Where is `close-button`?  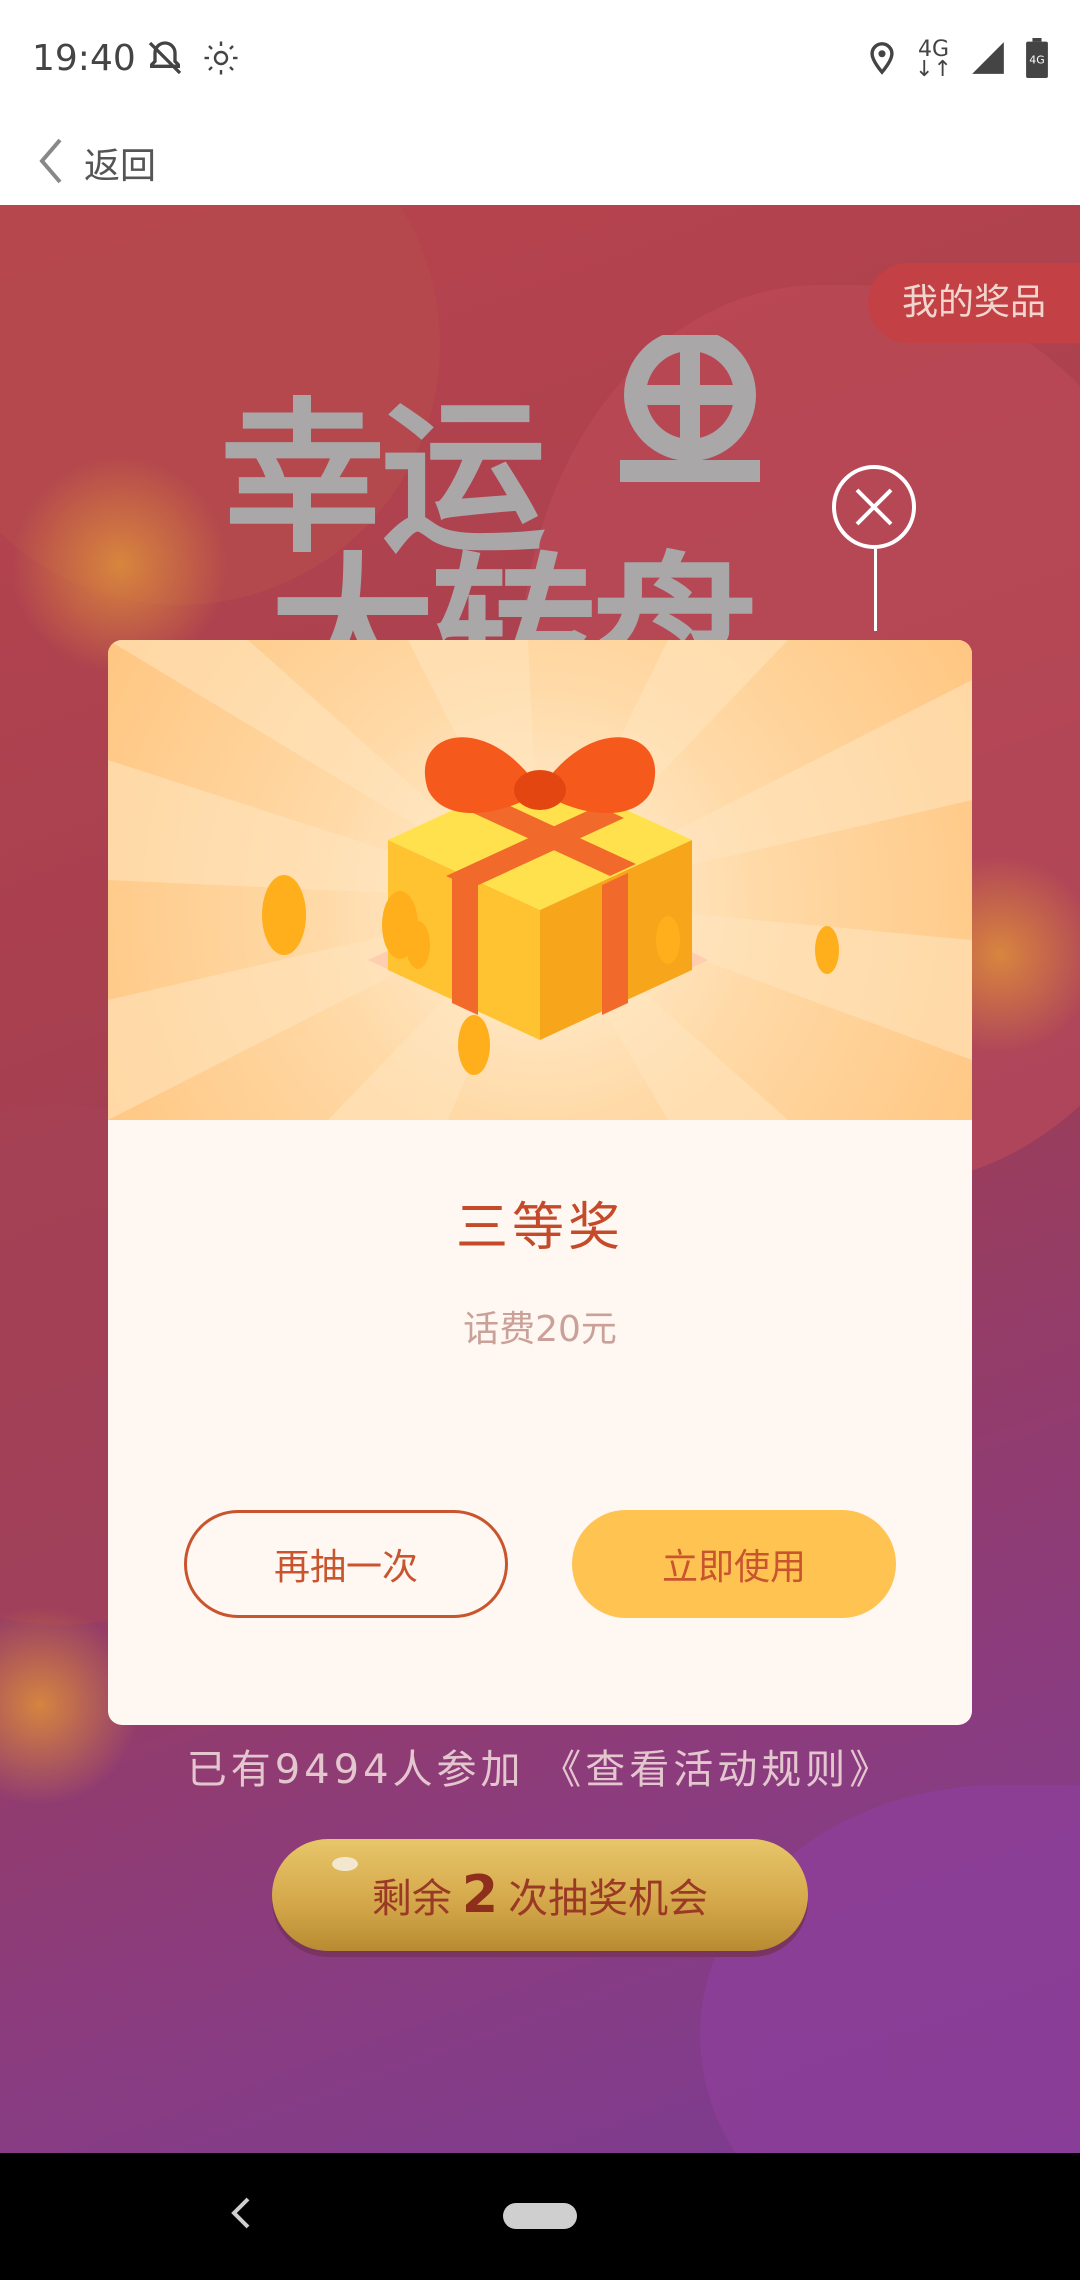
close-button is located at coordinates (874, 507).